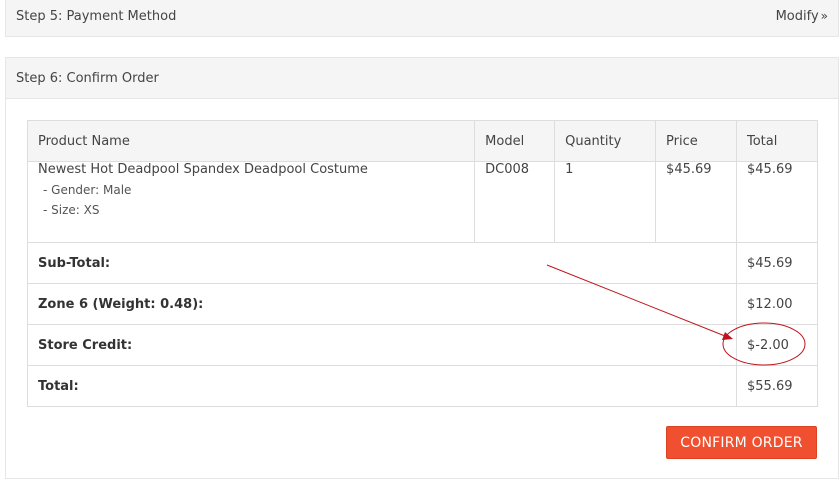  I want to click on table-header-row: Product Name Model Quantity Price Total, so click(422, 141).